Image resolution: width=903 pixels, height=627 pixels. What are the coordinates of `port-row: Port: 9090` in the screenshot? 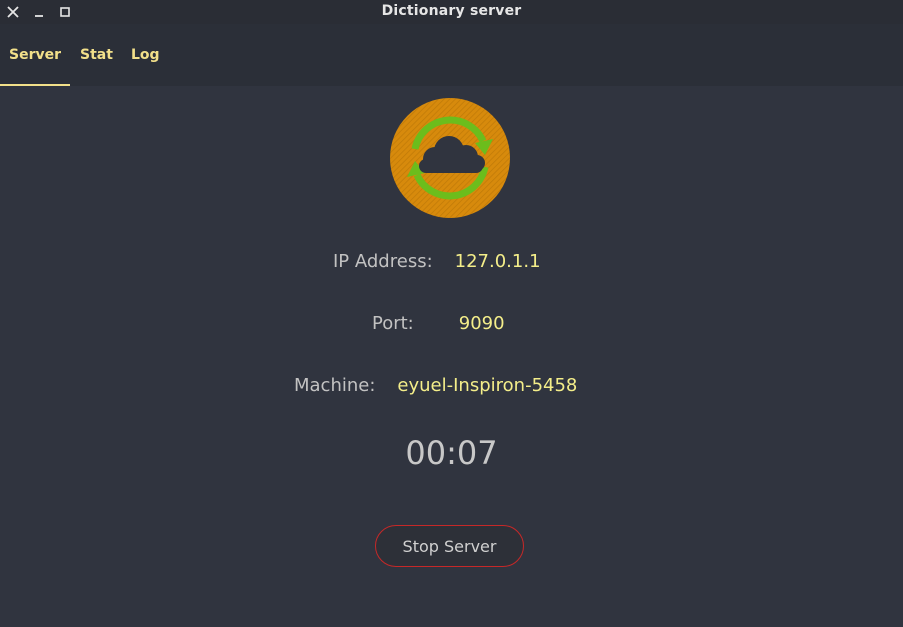 It's located at (438, 323).